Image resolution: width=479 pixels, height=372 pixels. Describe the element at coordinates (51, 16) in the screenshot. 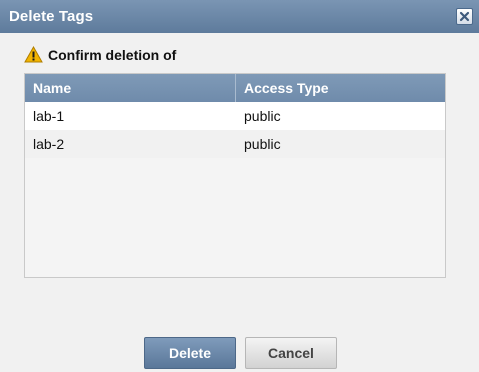

I see `dialog-title: Delete Tags` at that location.